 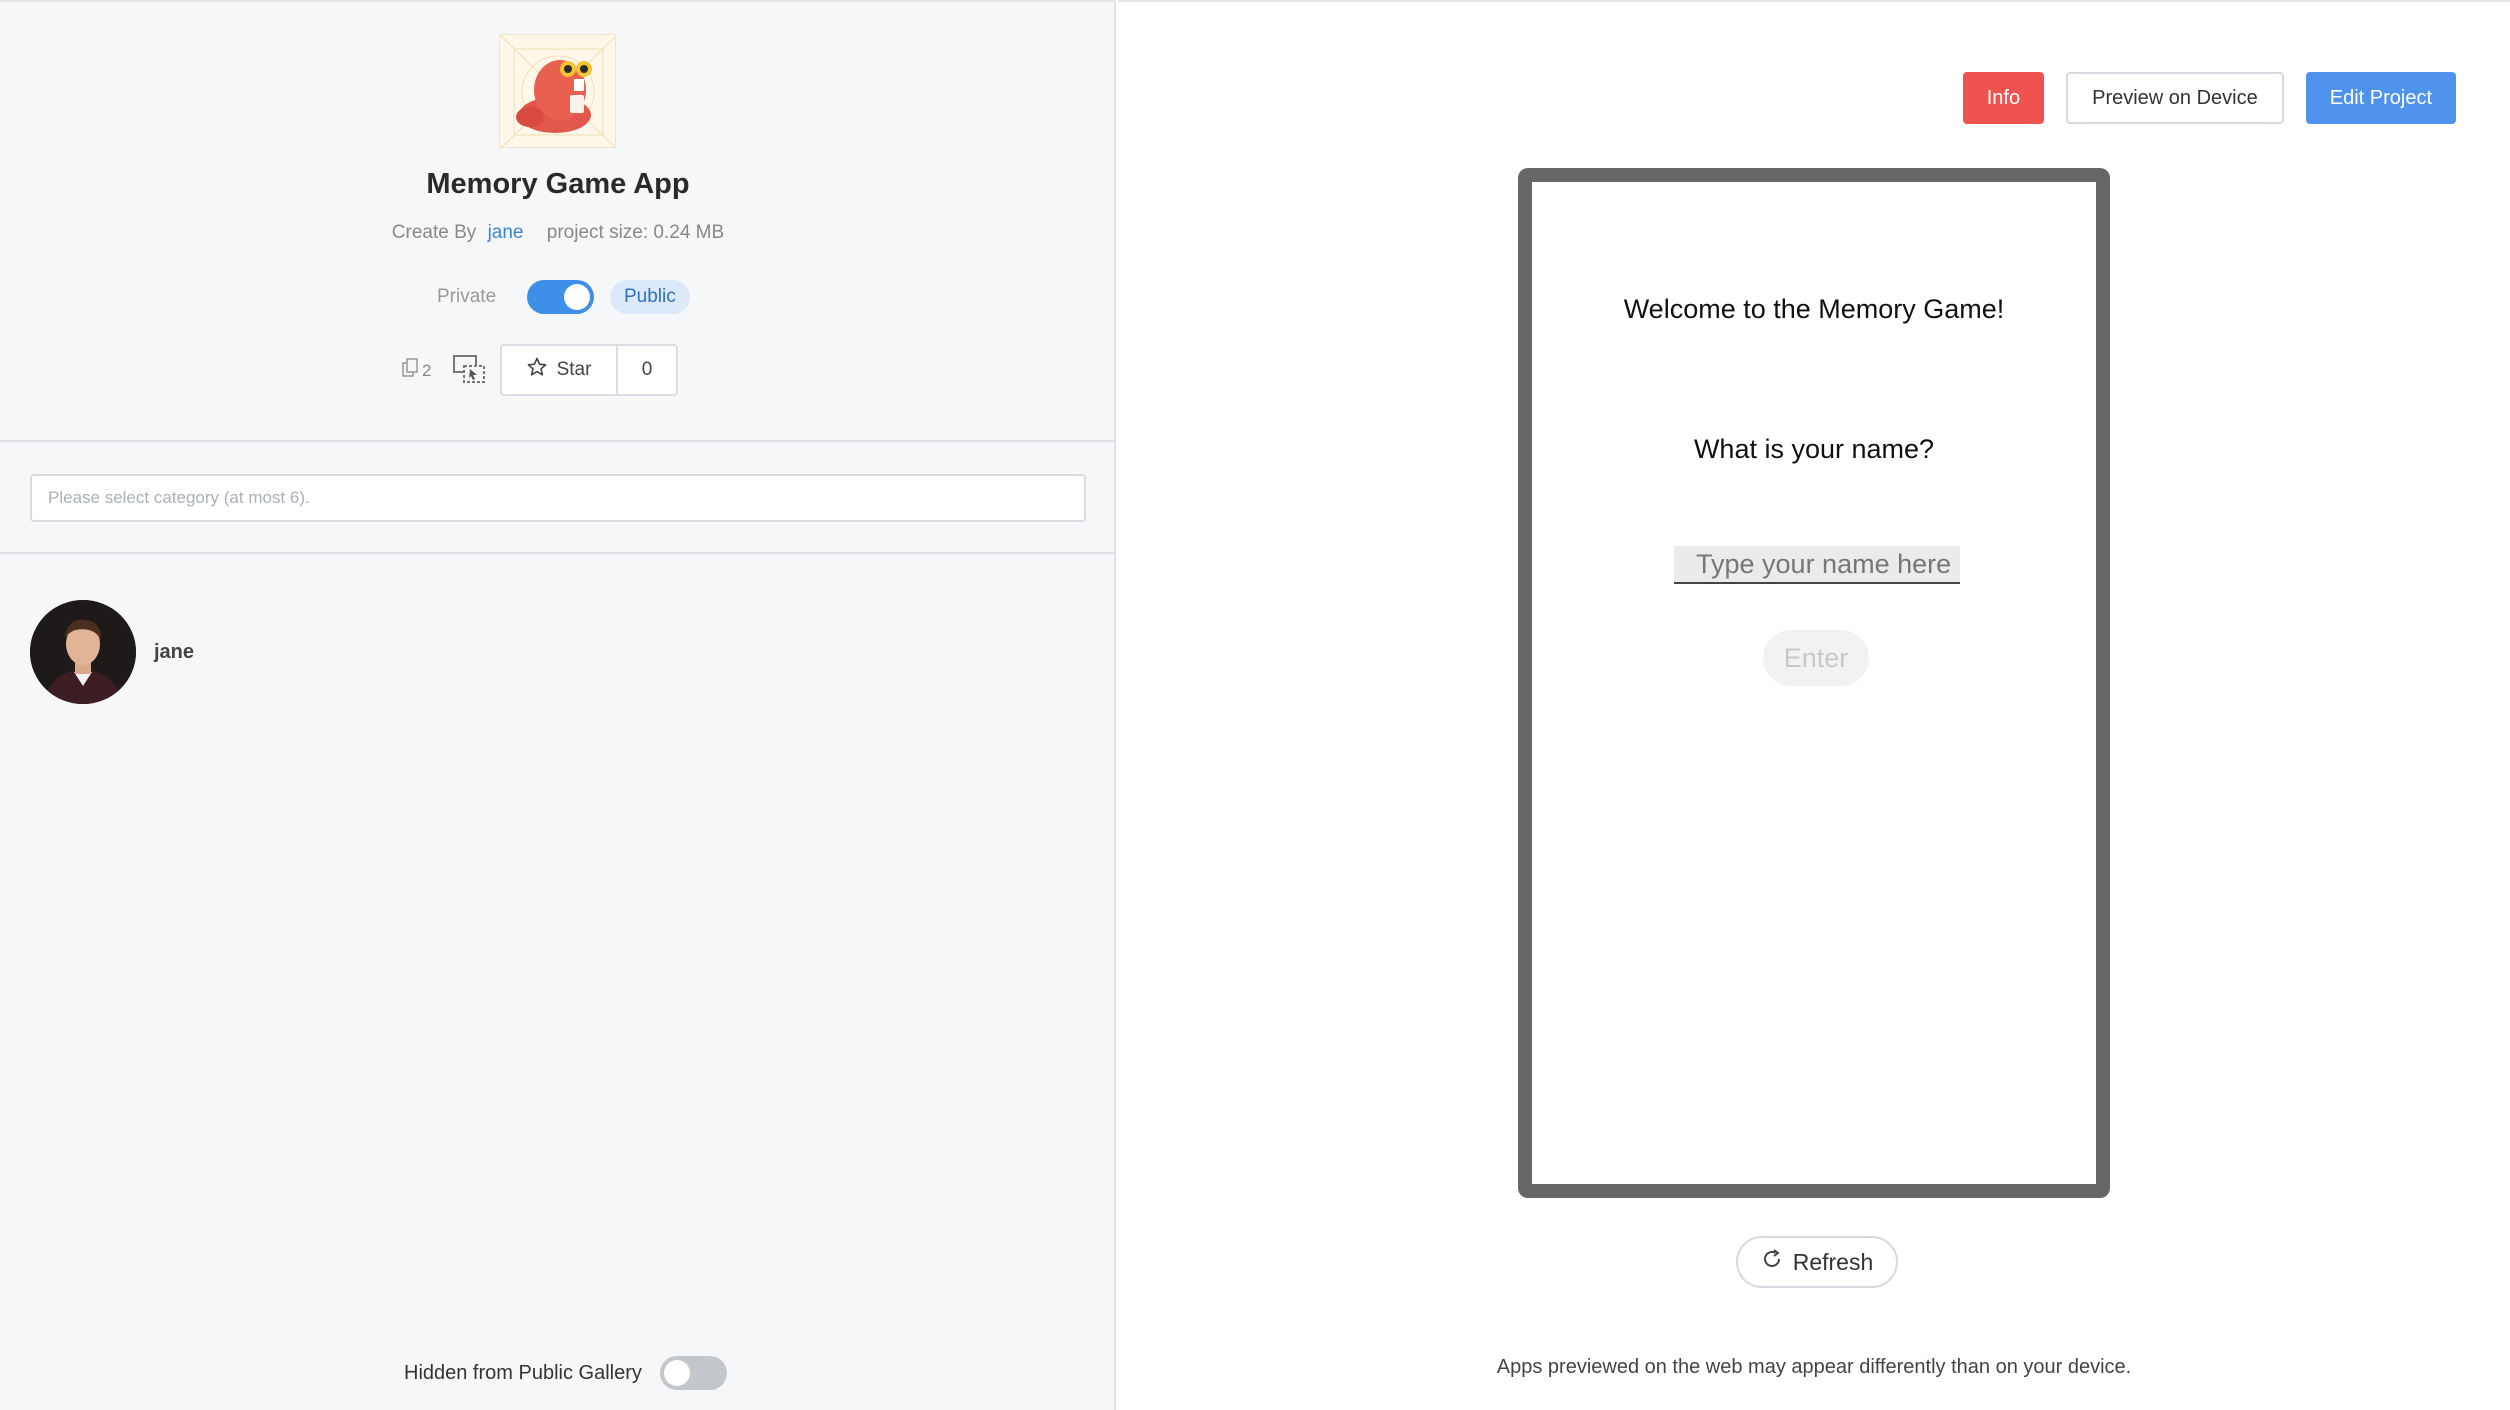 I want to click on star-group: Star 0, so click(x=589, y=370).